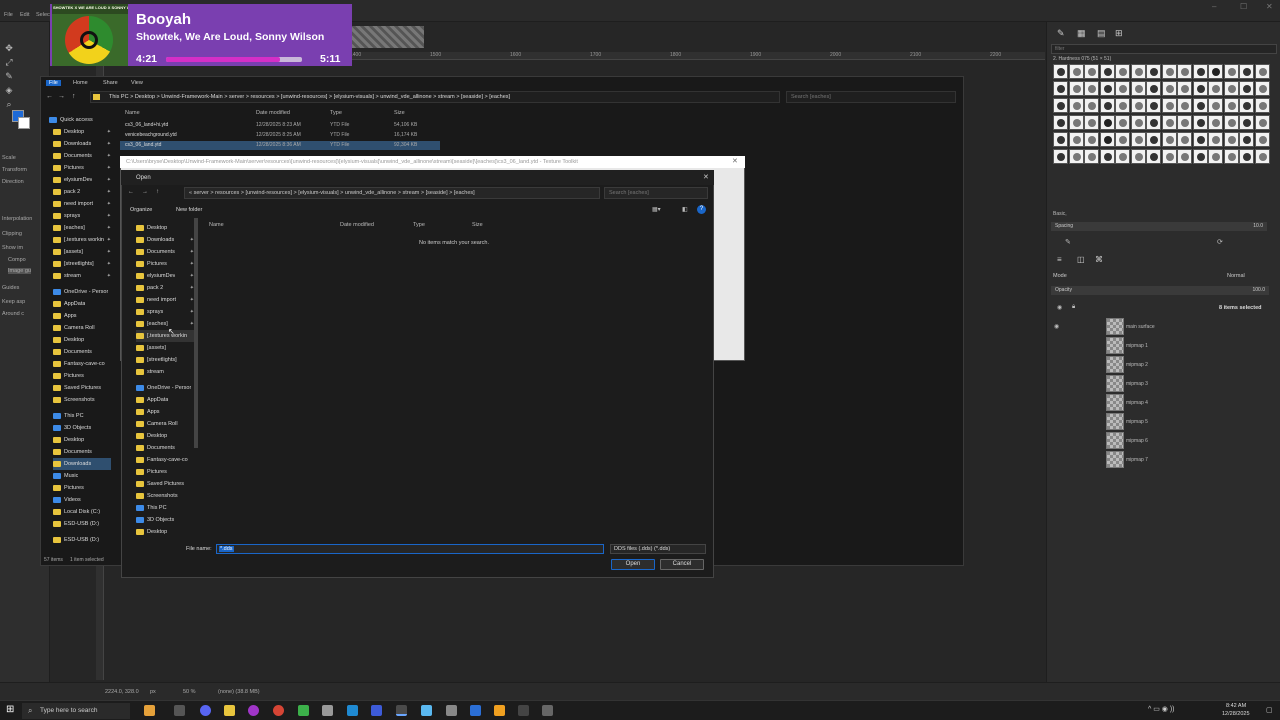  What do you see at coordinates (9, 62) in the screenshot?
I see `transform-tool-icon: ⤢` at bounding box center [9, 62].